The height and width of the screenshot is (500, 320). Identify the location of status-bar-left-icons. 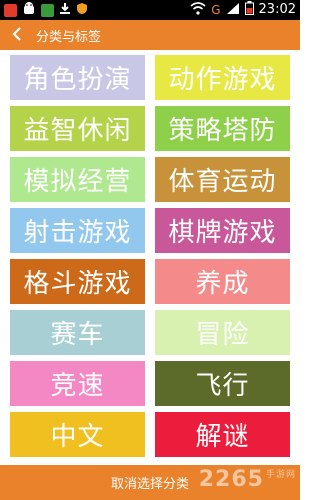
(46, 10).